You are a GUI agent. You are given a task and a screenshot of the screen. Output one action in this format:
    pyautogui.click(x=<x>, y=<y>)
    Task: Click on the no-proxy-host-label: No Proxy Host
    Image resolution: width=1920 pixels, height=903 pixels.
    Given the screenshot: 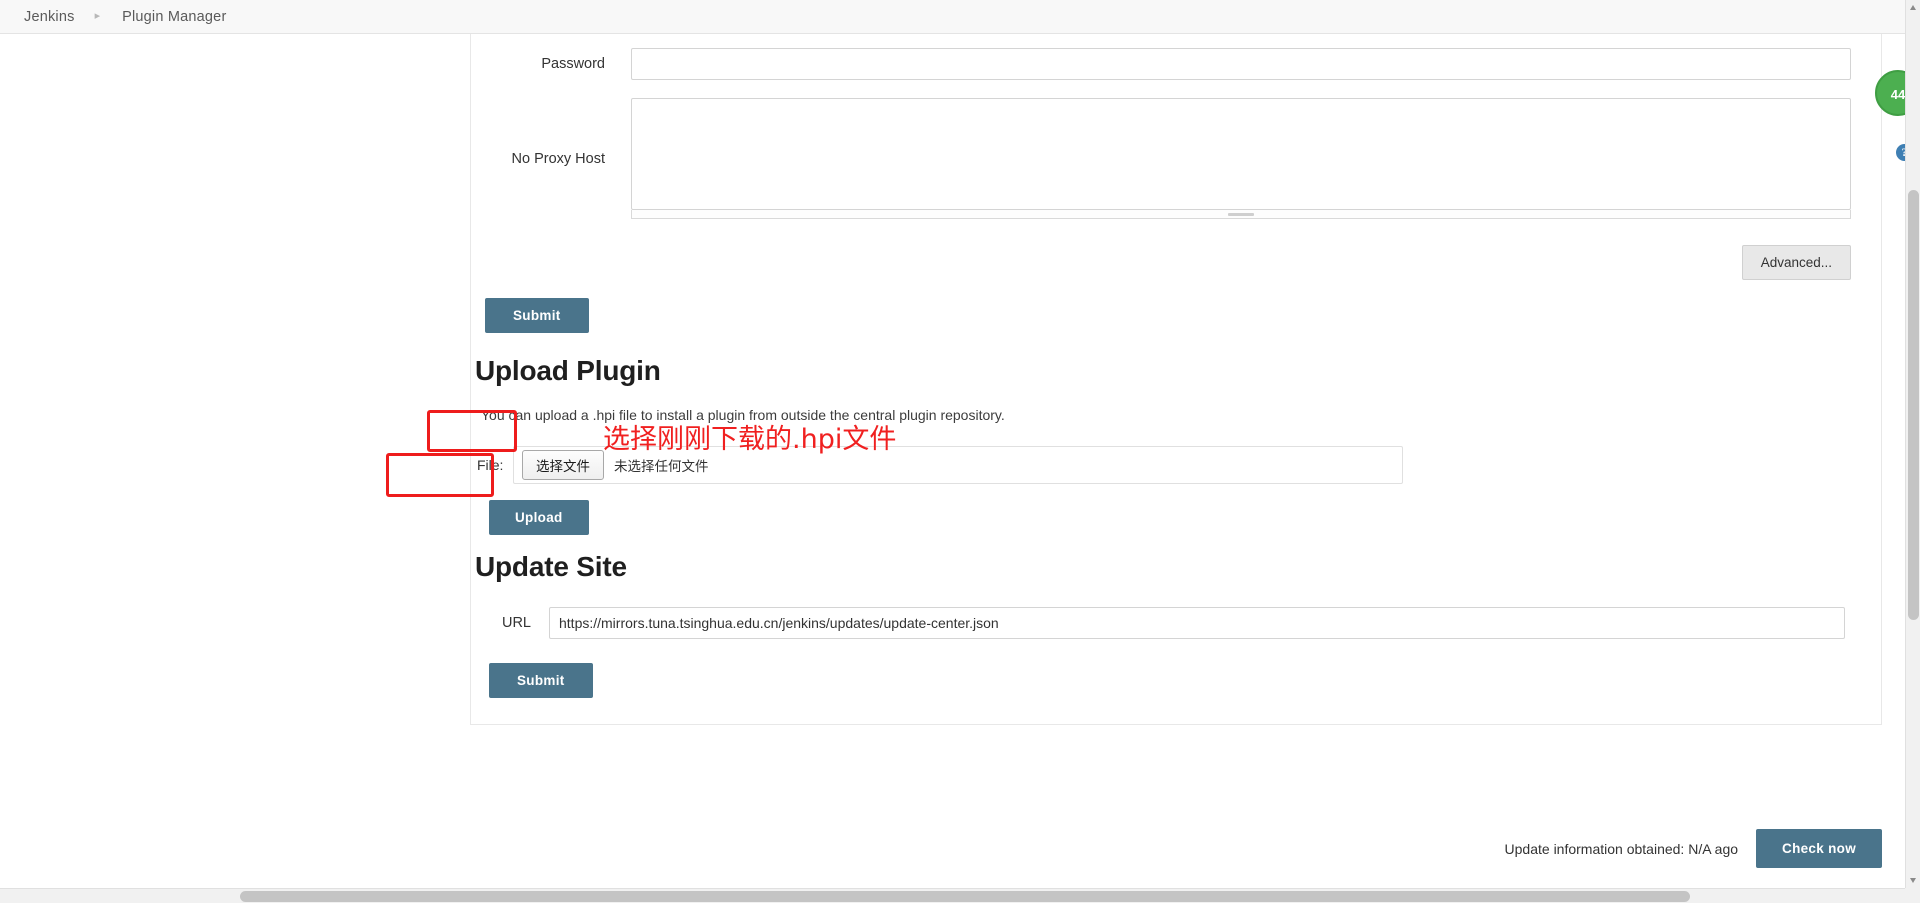 What is the action you would take?
    pyautogui.click(x=558, y=158)
    